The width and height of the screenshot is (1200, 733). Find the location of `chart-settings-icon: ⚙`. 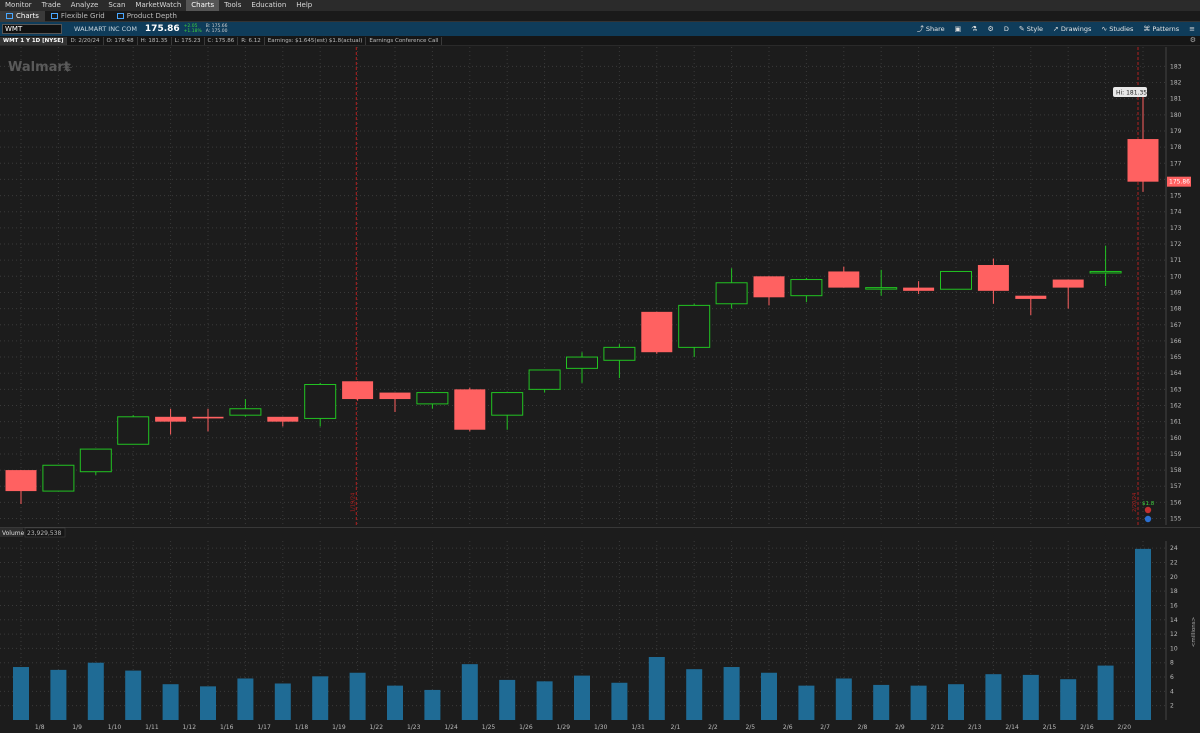

chart-settings-icon: ⚙ is located at coordinates (1193, 40).